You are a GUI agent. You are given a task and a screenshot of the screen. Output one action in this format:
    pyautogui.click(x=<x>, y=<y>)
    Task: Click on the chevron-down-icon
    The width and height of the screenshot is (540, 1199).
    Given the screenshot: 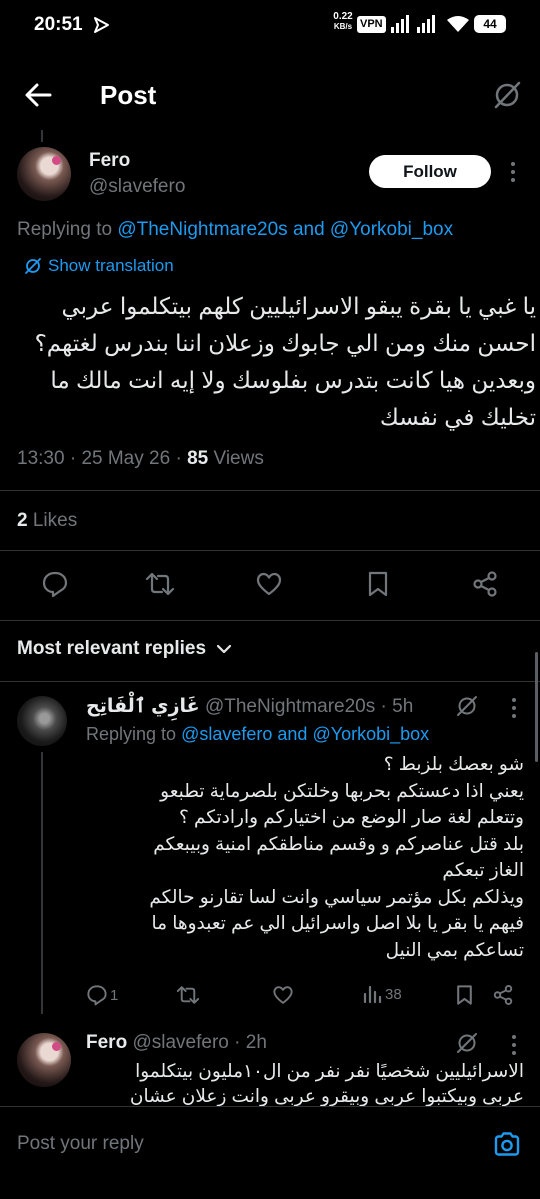 What is the action you would take?
    pyautogui.click(x=224, y=649)
    